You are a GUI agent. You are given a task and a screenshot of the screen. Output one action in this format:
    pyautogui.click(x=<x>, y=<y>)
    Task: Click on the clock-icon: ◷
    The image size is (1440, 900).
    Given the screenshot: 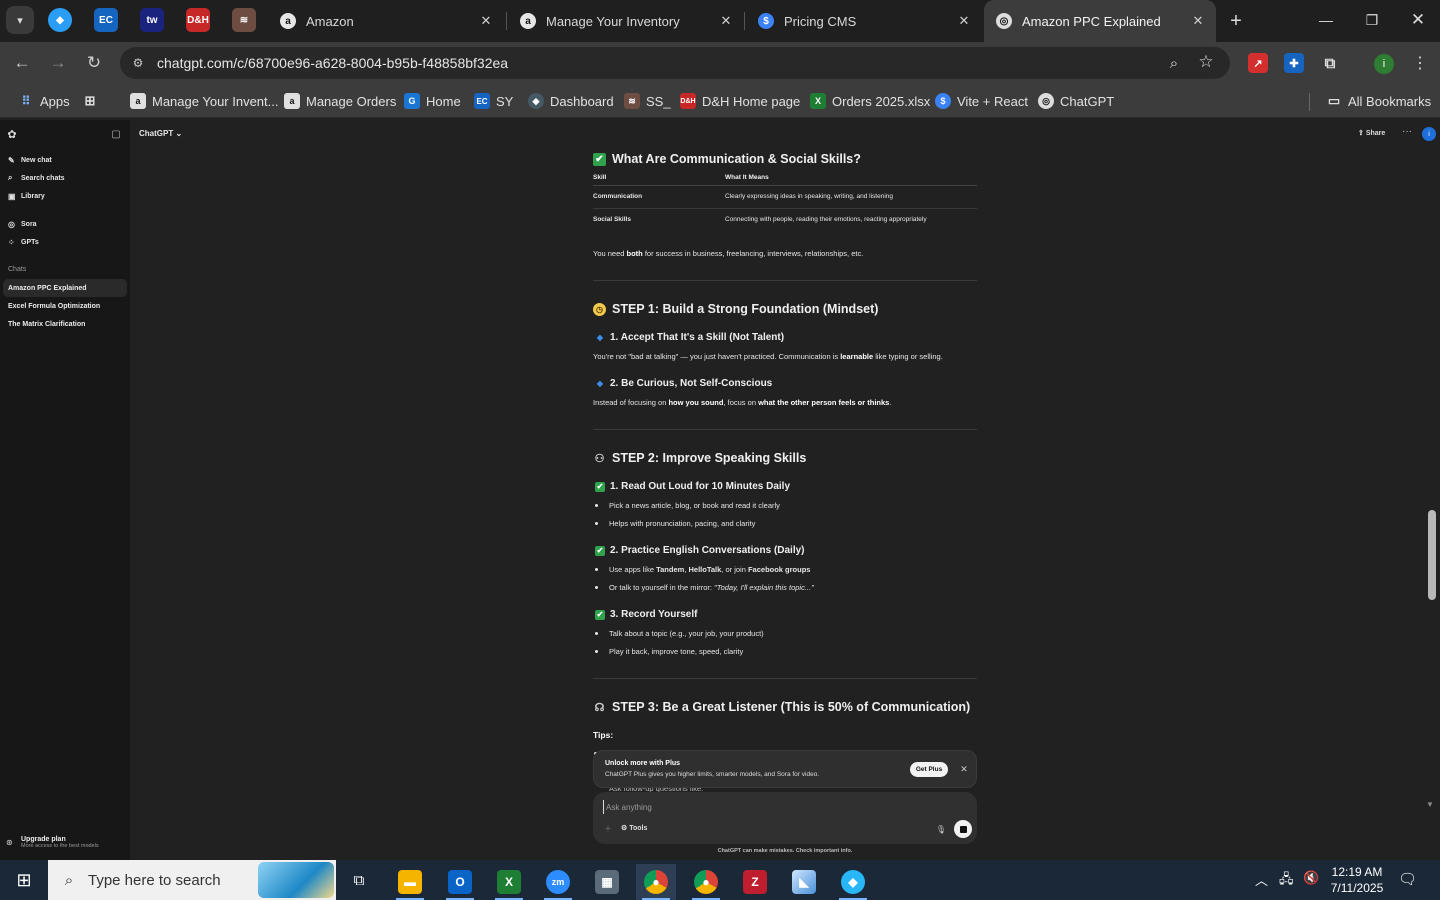 What is the action you would take?
    pyautogui.click(x=599, y=309)
    